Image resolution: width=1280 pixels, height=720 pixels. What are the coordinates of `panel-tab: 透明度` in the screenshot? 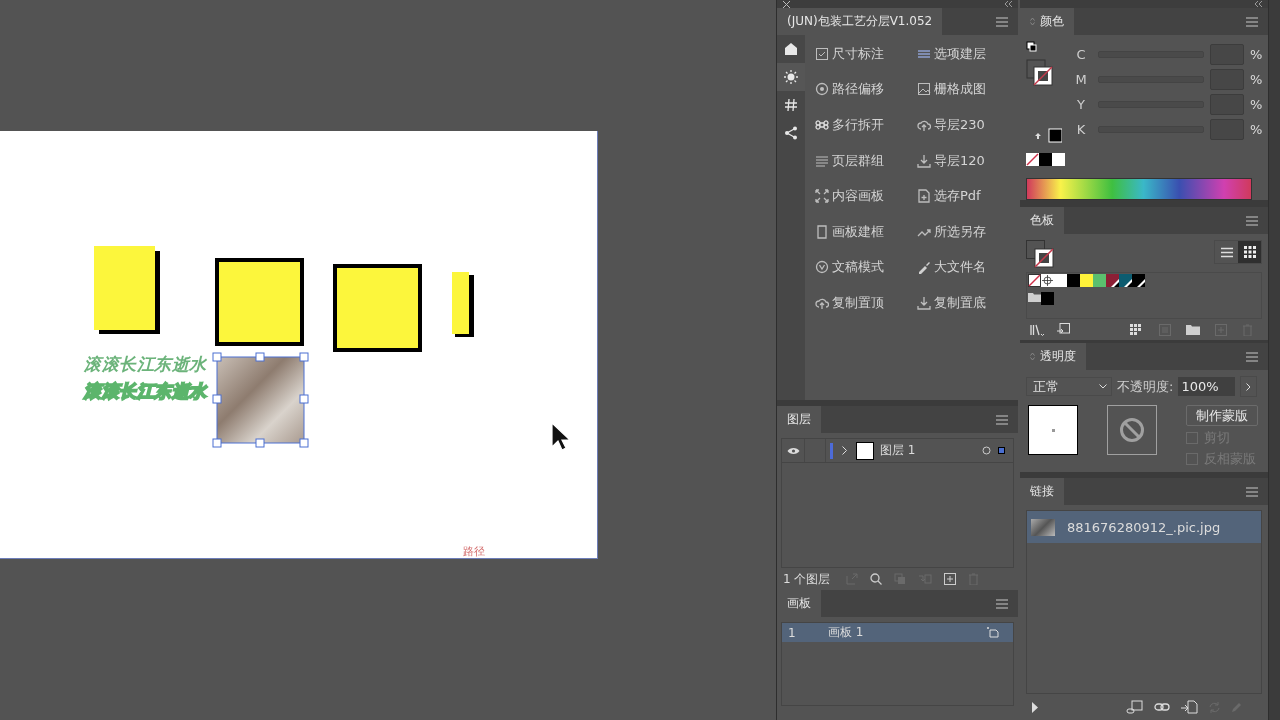 It's located at (1053, 356).